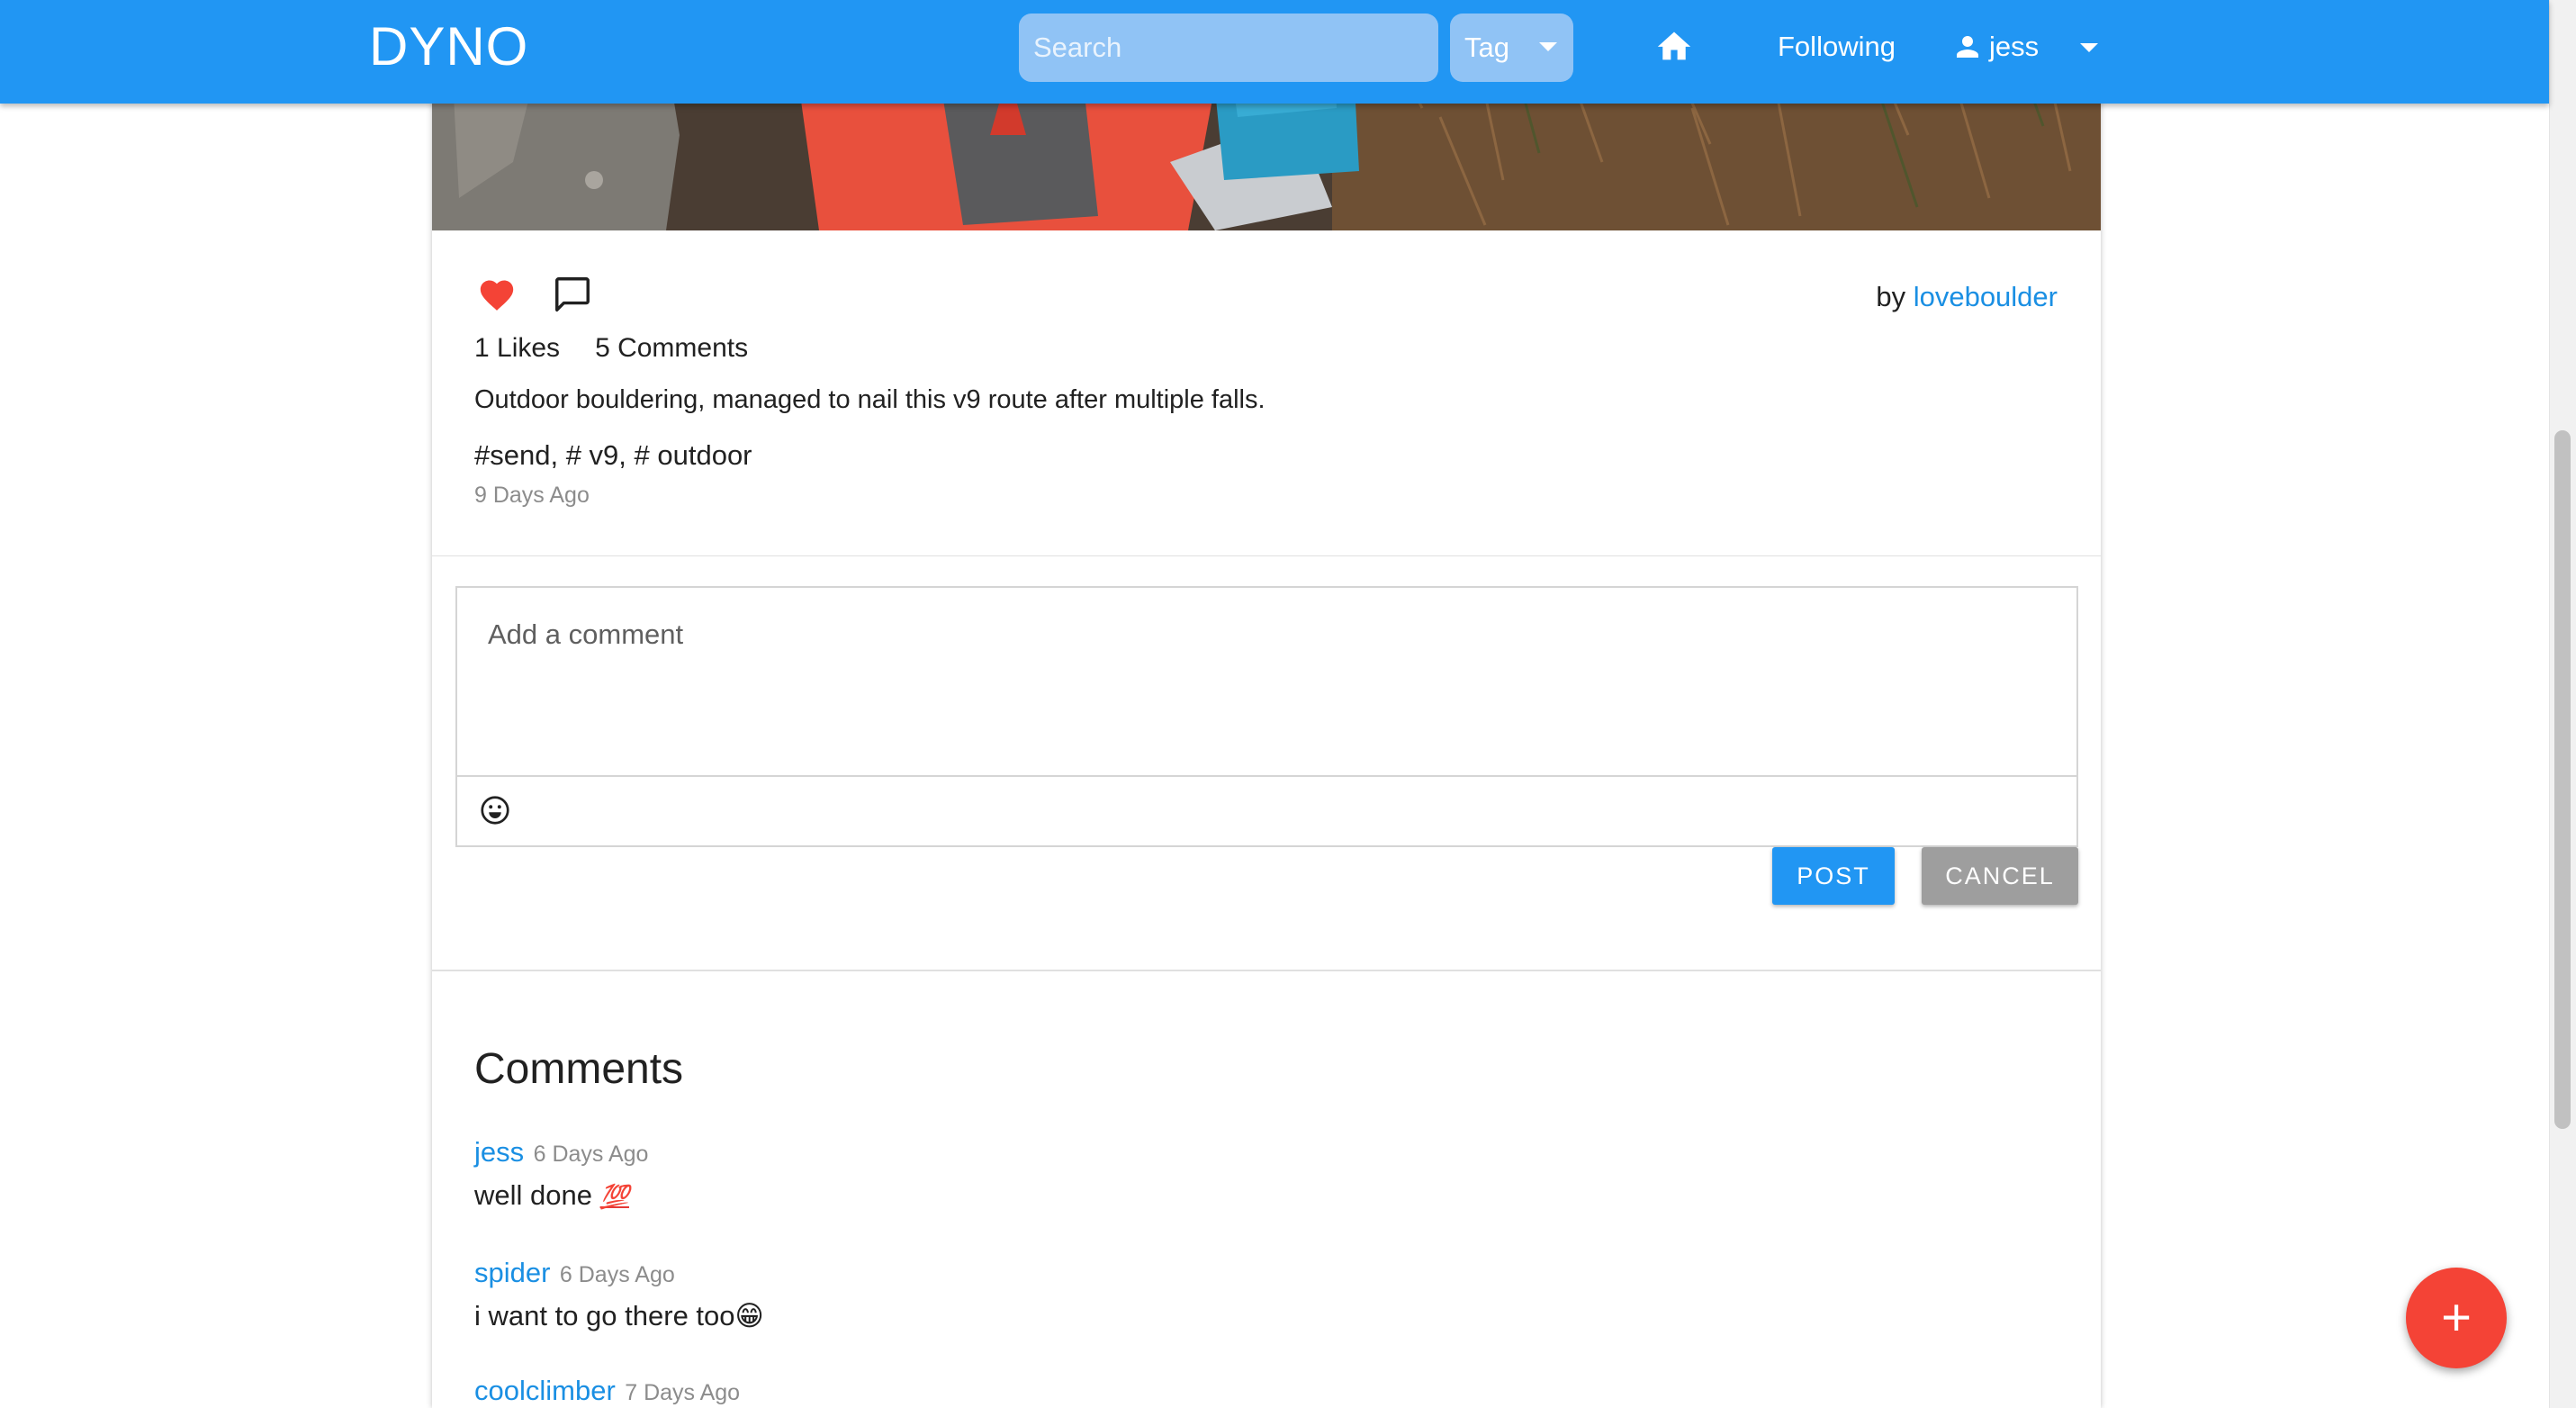 This screenshot has height=1408, width=2576. What do you see at coordinates (512, 1272) in the screenshot?
I see `comment-username: spider` at bounding box center [512, 1272].